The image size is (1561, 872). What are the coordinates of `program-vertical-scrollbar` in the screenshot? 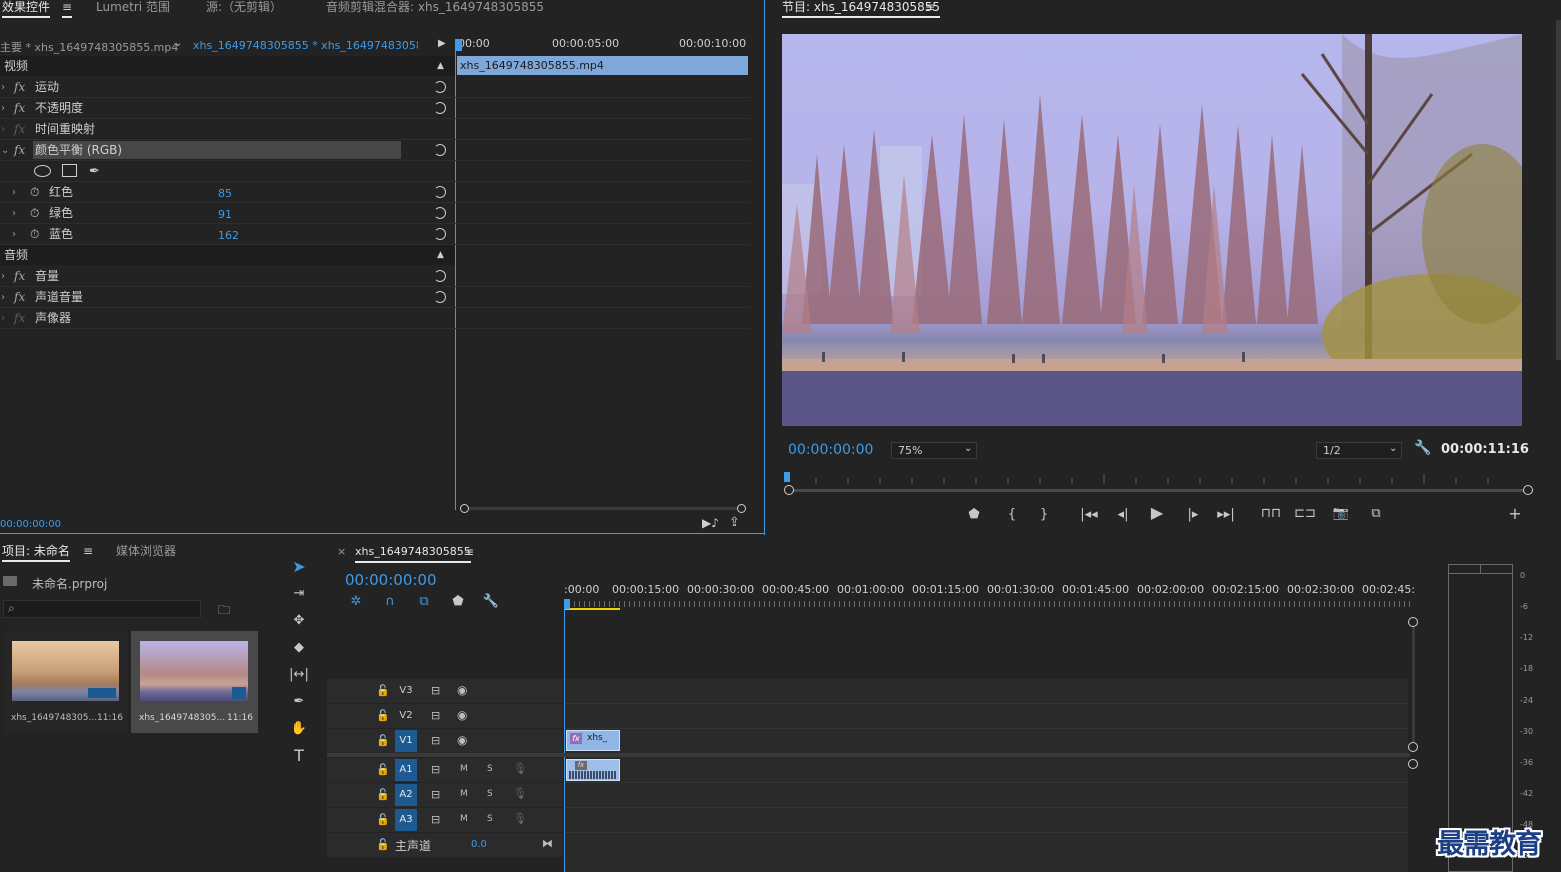 It's located at (1558, 190).